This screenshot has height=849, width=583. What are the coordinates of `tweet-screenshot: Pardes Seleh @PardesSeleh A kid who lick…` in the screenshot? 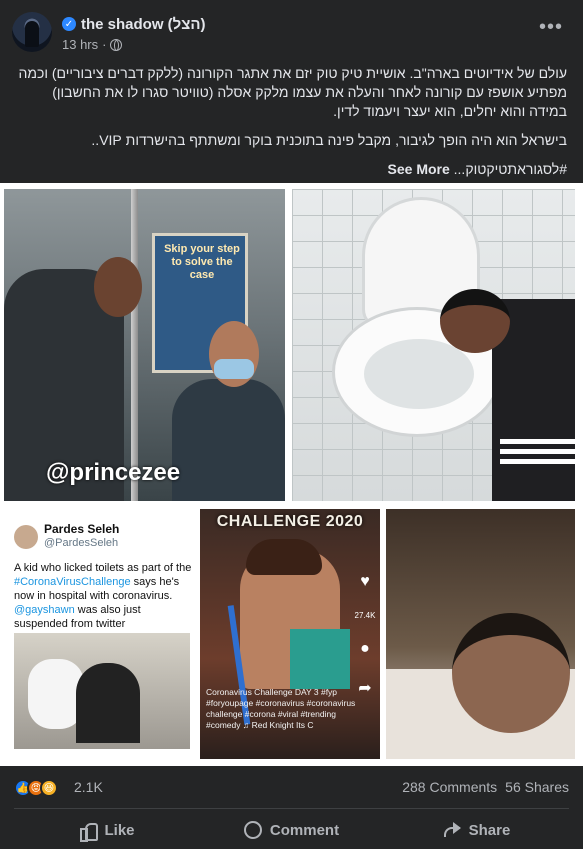 It's located at (99, 634).